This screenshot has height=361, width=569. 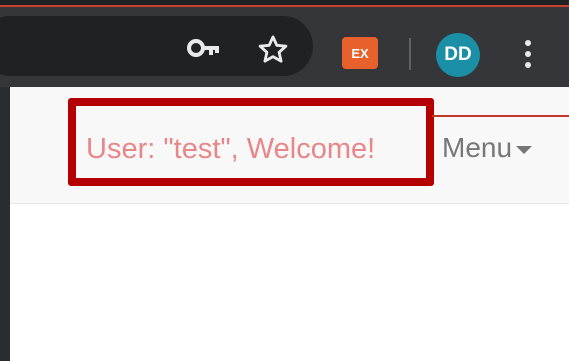 What do you see at coordinates (410, 54) in the screenshot?
I see `toolbar-divider` at bounding box center [410, 54].